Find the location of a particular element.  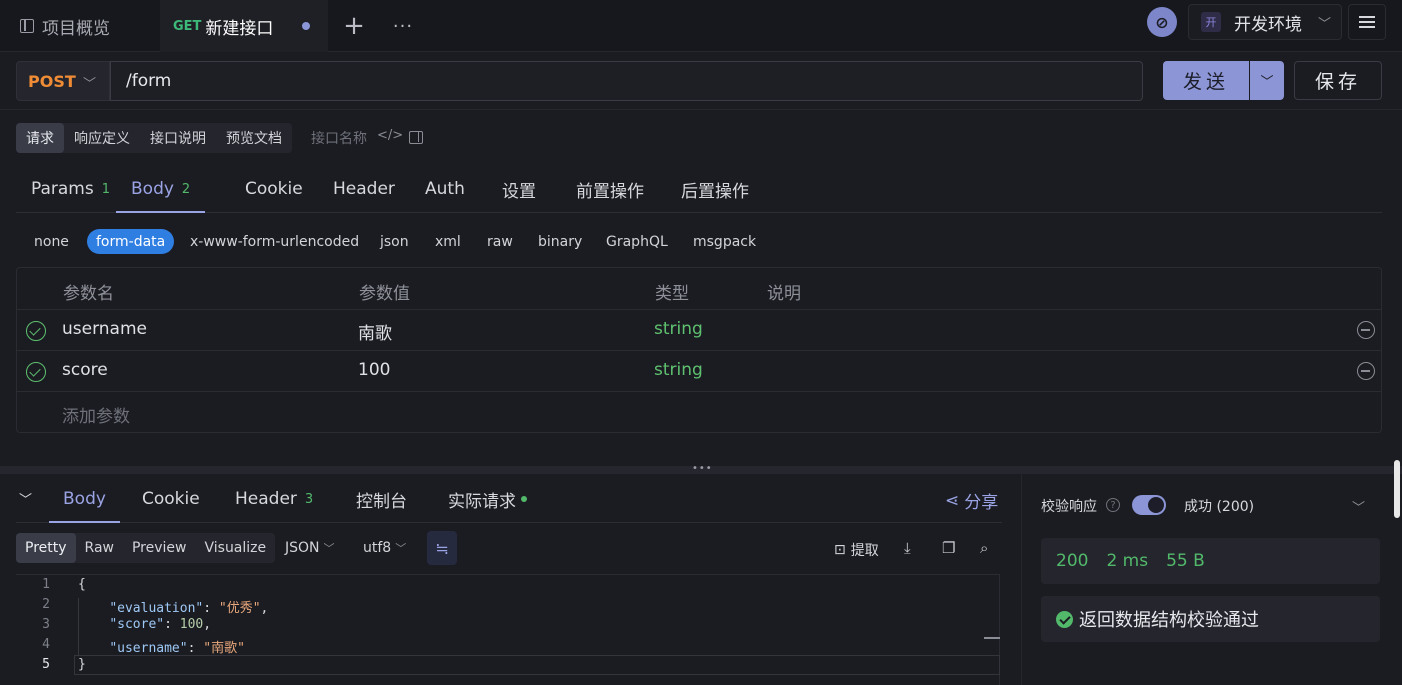

tab-post-operations: 后置操作 is located at coordinates (715, 189).